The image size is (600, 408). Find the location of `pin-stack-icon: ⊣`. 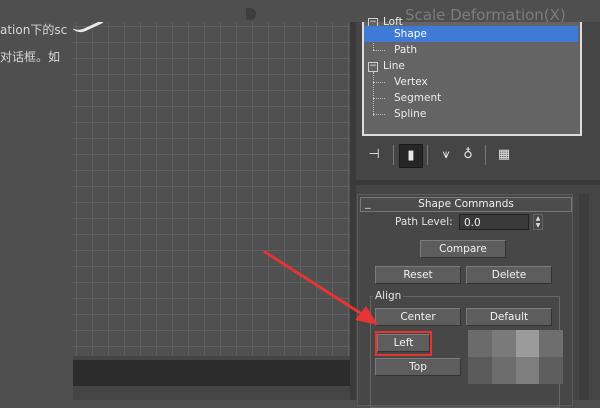

pin-stack-icon: ⊣ is located at coordinates (374, 155).